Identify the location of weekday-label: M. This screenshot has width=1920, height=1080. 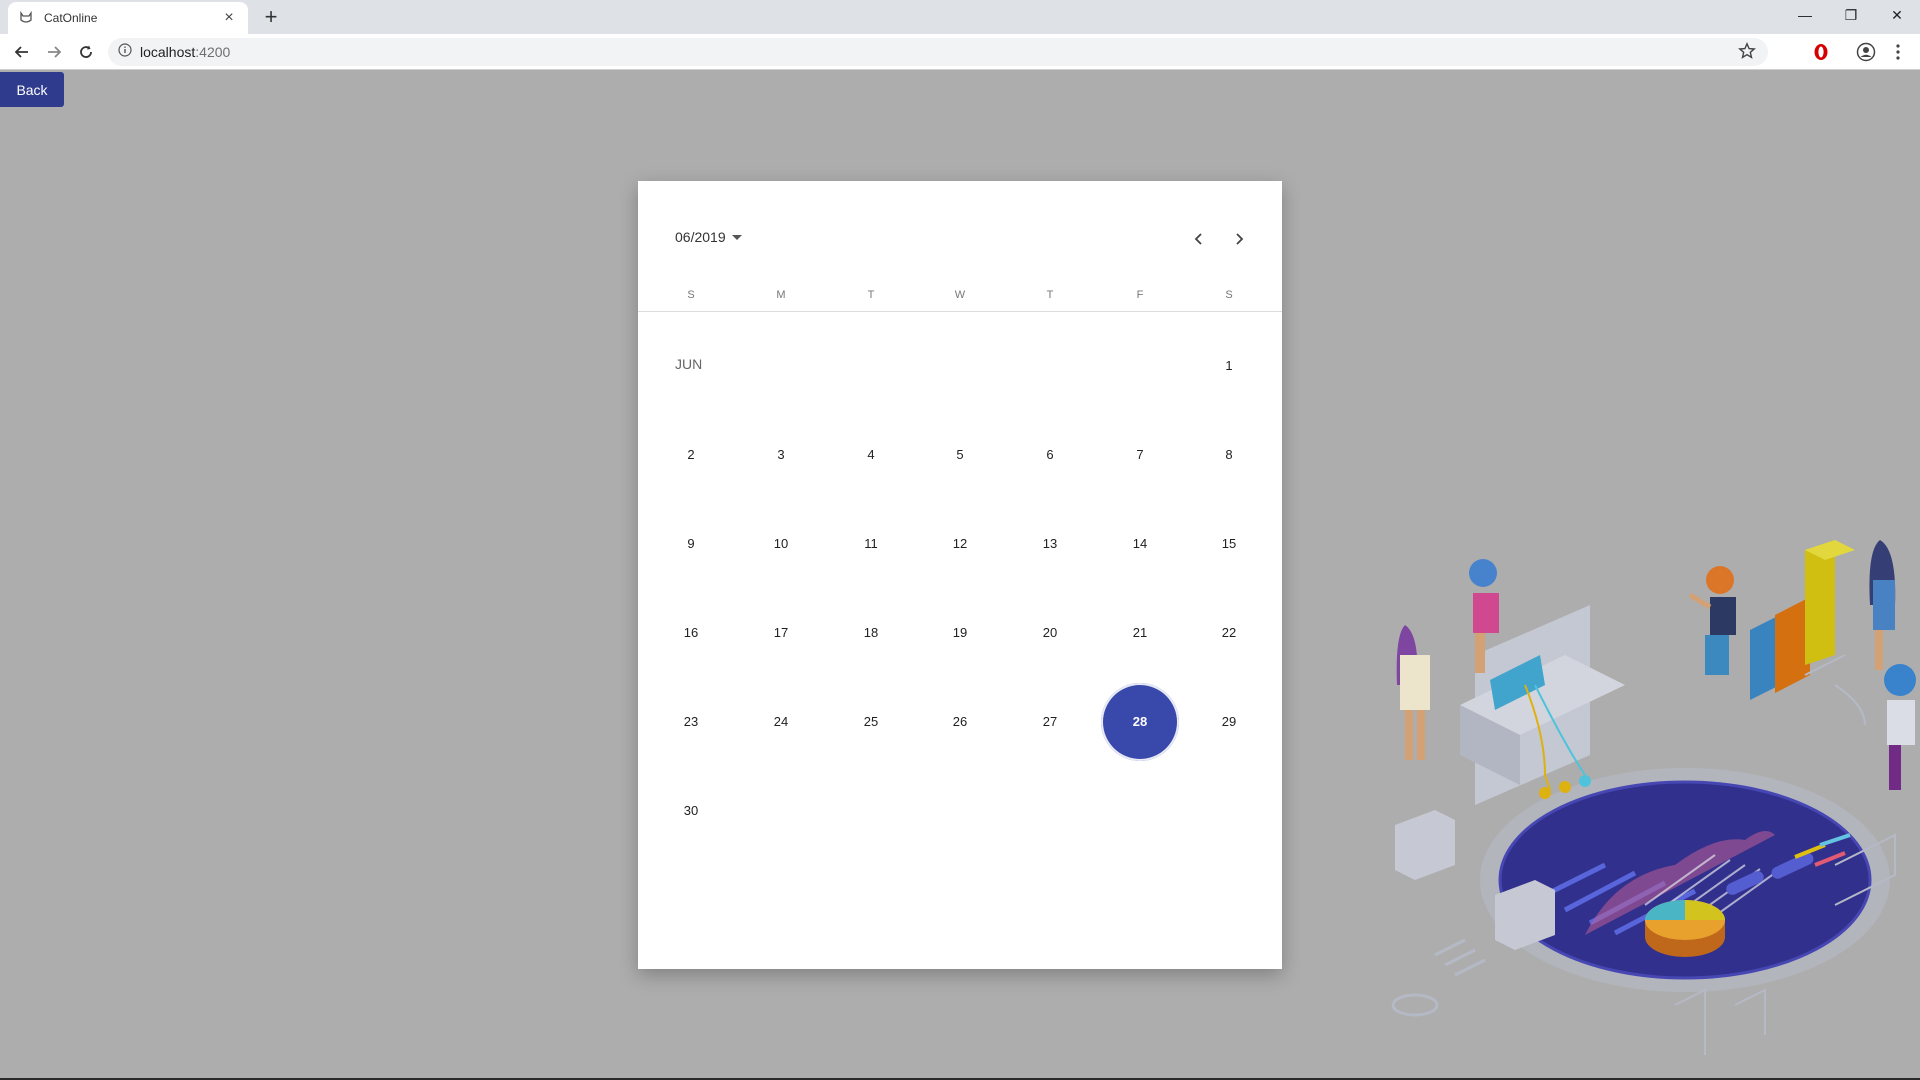
(781, 295).